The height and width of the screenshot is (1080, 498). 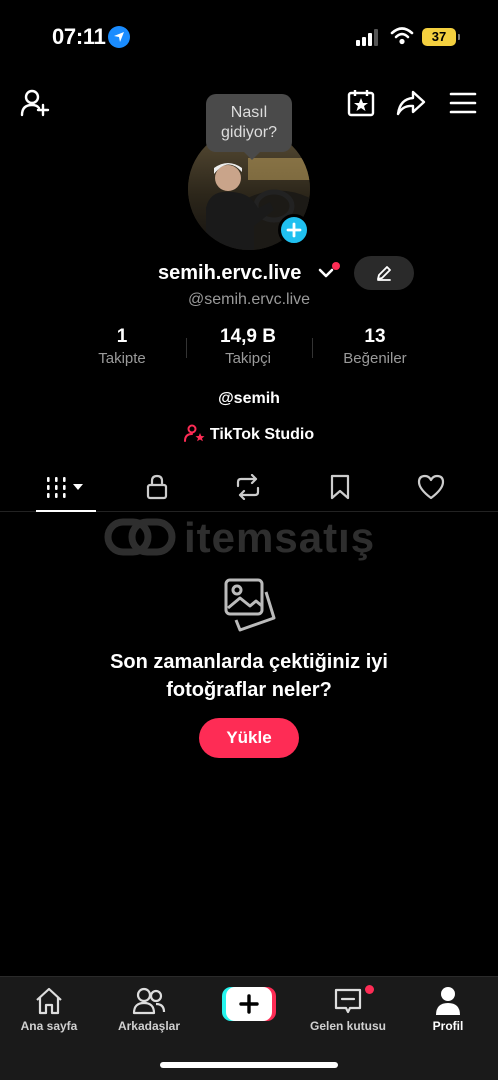 I want to click on friends-icon, so click(x=149, y=1001).